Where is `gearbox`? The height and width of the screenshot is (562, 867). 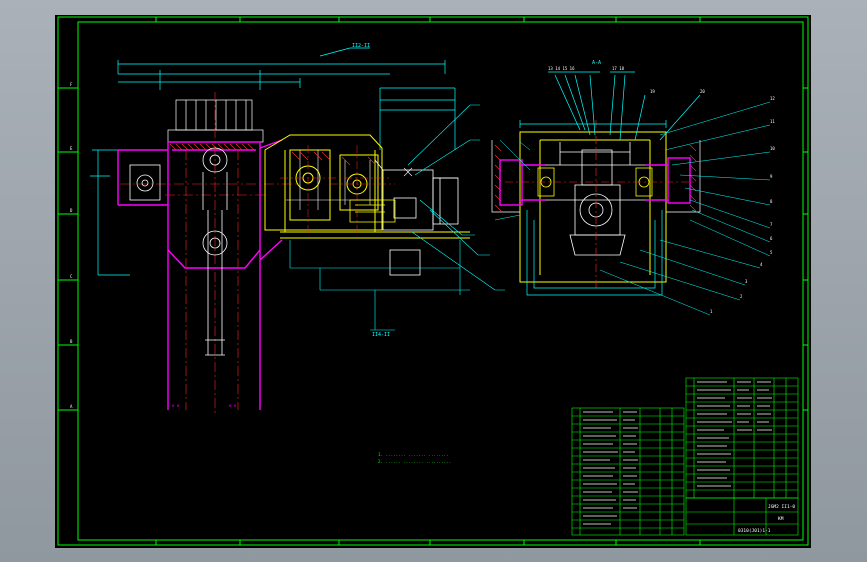 gearbox is located at coordinates (367, 186).